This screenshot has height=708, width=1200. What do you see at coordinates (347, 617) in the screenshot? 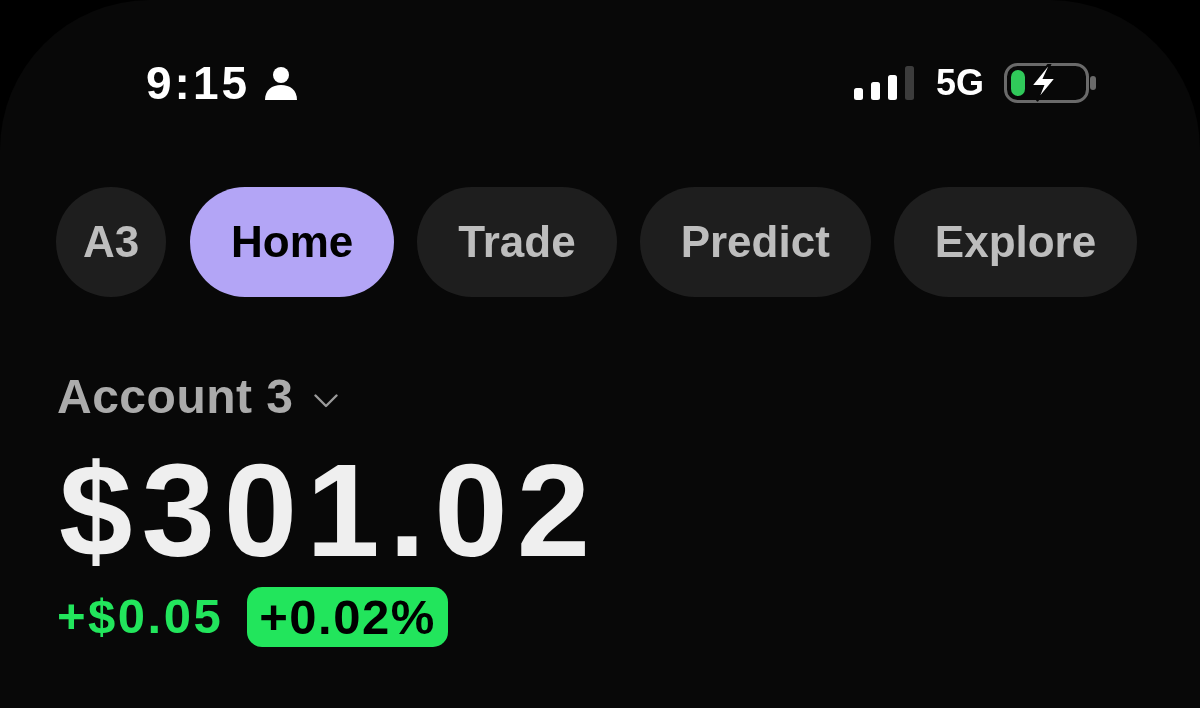
I see `change-percent-badge: +0.02%` at bounding box center [347, 617].